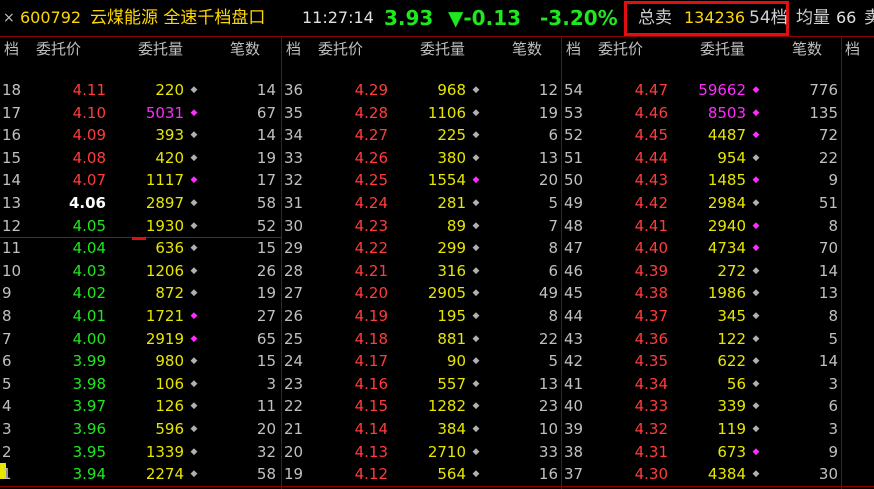 This screenshot has height=489, width=874. Describe the element at coordinates (702, 406) in the screenshot. I see `order-book-row: 40 4.33 339 ◆ 6` at that location.